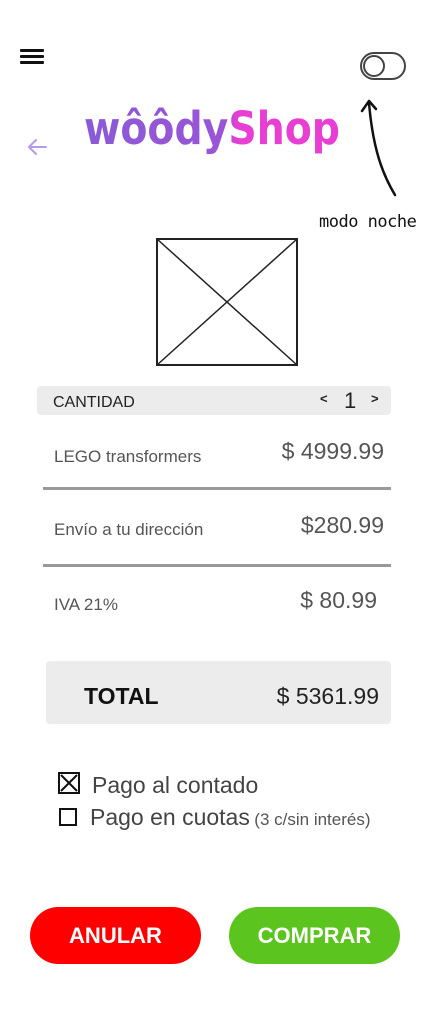 This screenshot has height=1024, width=425. I want to click on quantity-increase-button: >, so click(375, 398).